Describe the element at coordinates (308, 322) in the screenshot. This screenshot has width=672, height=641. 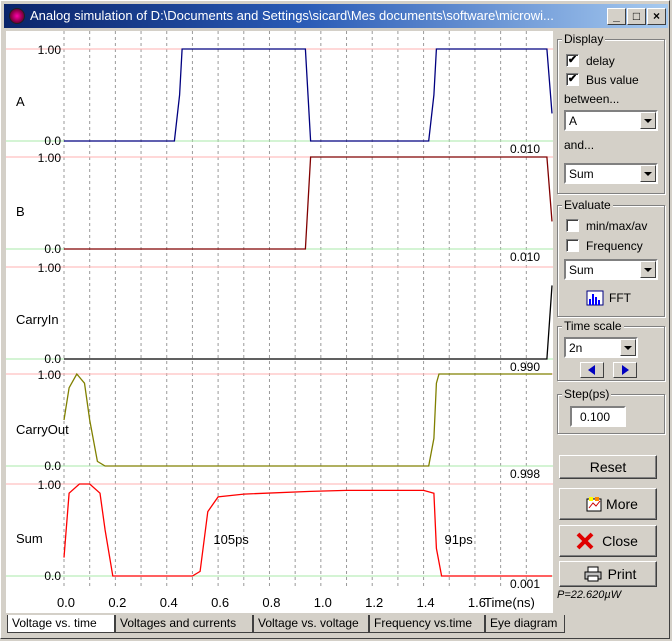
I see `trace-line-carryin` at that location.